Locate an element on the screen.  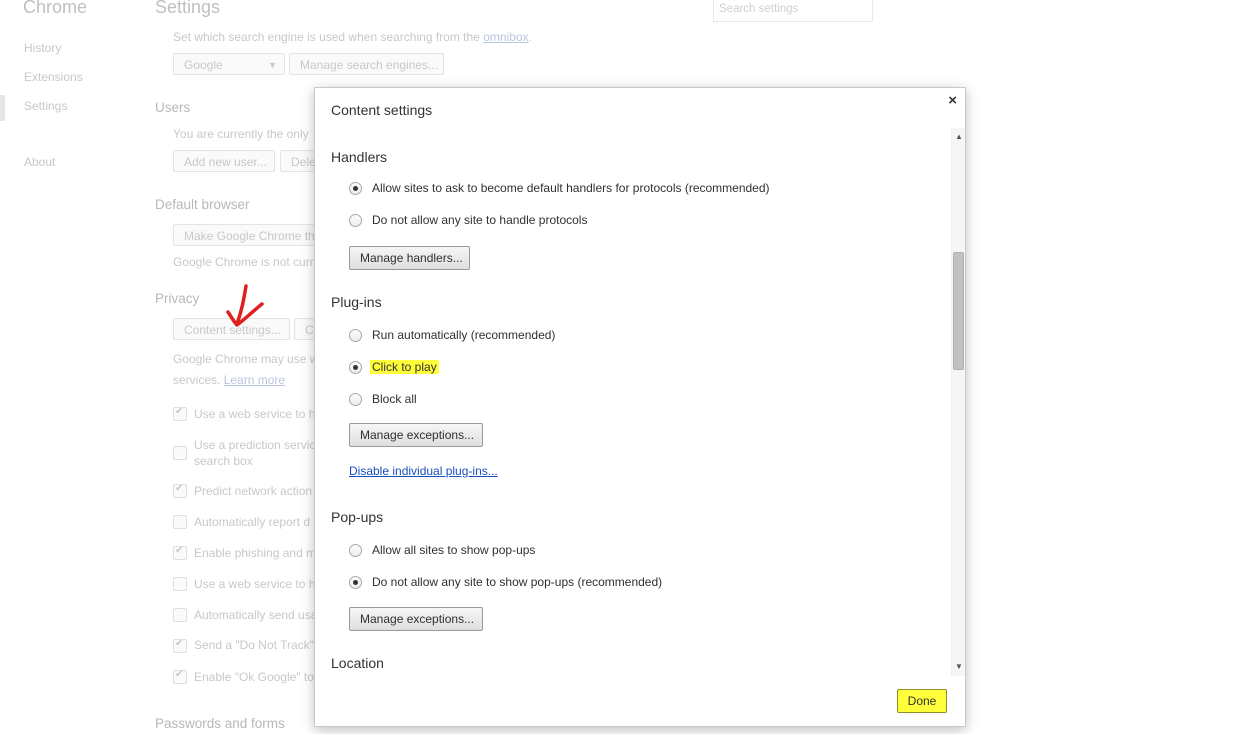
page-title: Settings is located at coordinates (188, 8).